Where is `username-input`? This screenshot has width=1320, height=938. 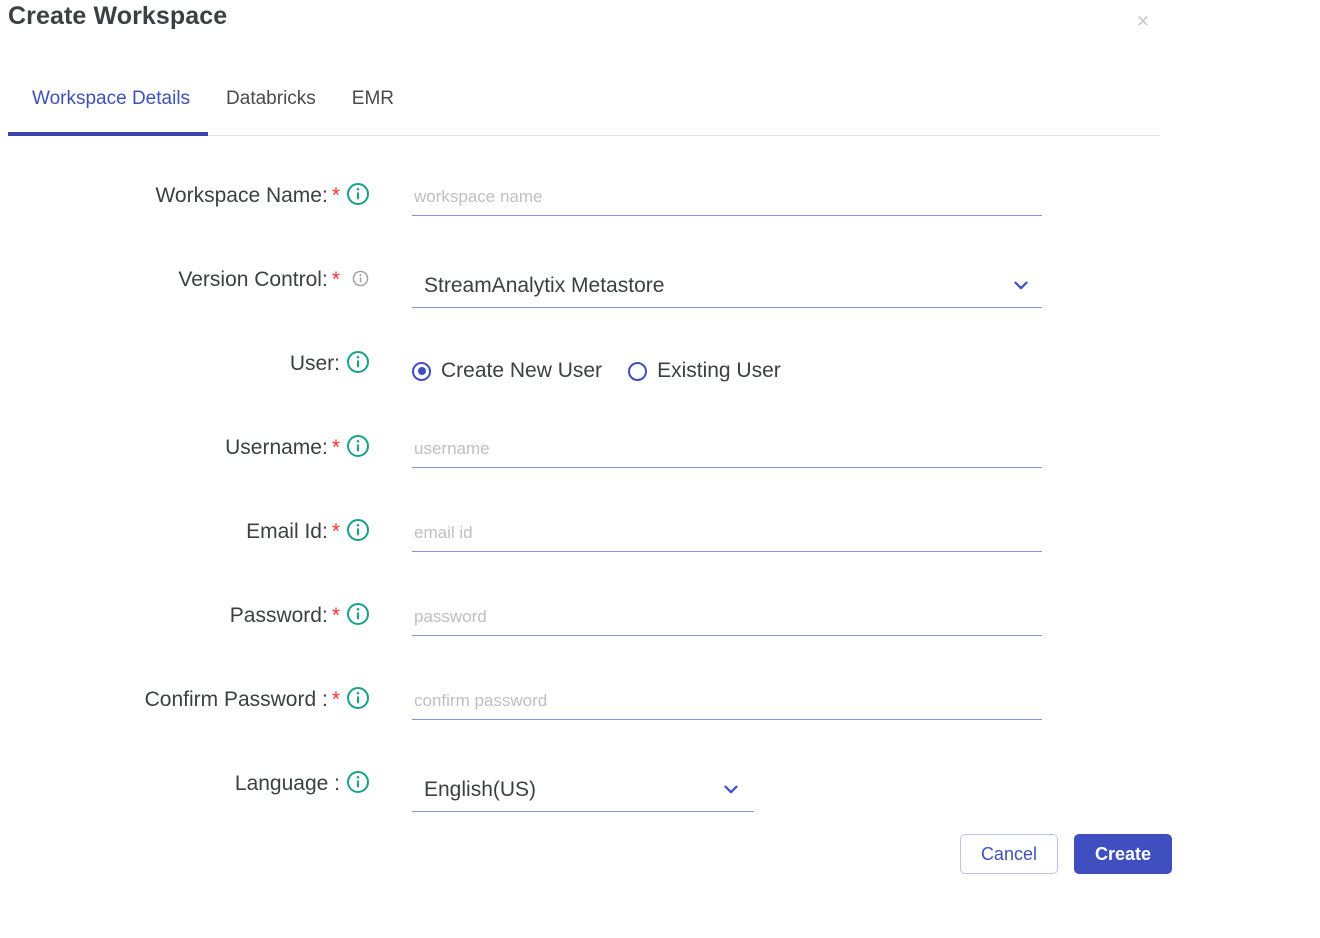 username-input is located at coordinates (727, 450).